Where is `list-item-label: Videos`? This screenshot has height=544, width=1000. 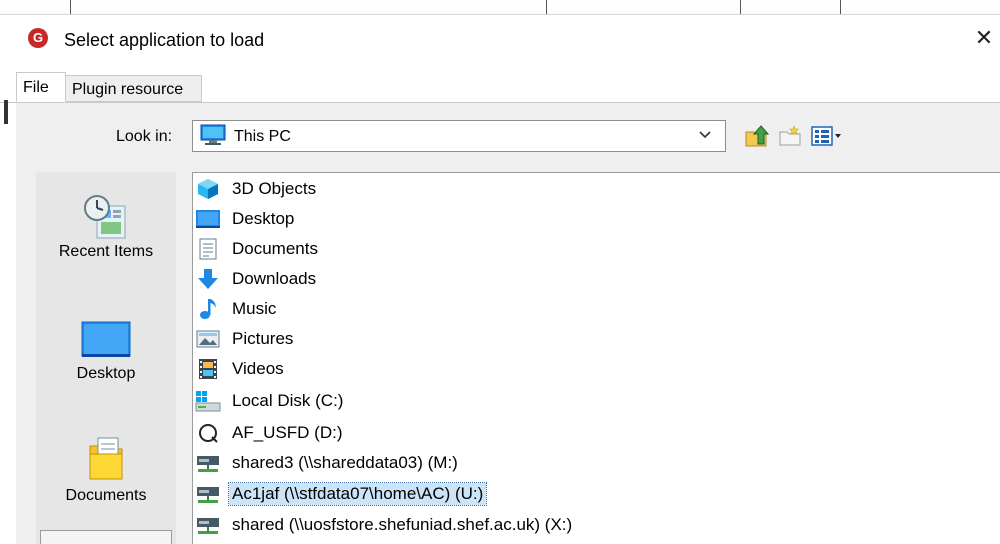 list-item-label: Videos is located at coordinates (258, 368).